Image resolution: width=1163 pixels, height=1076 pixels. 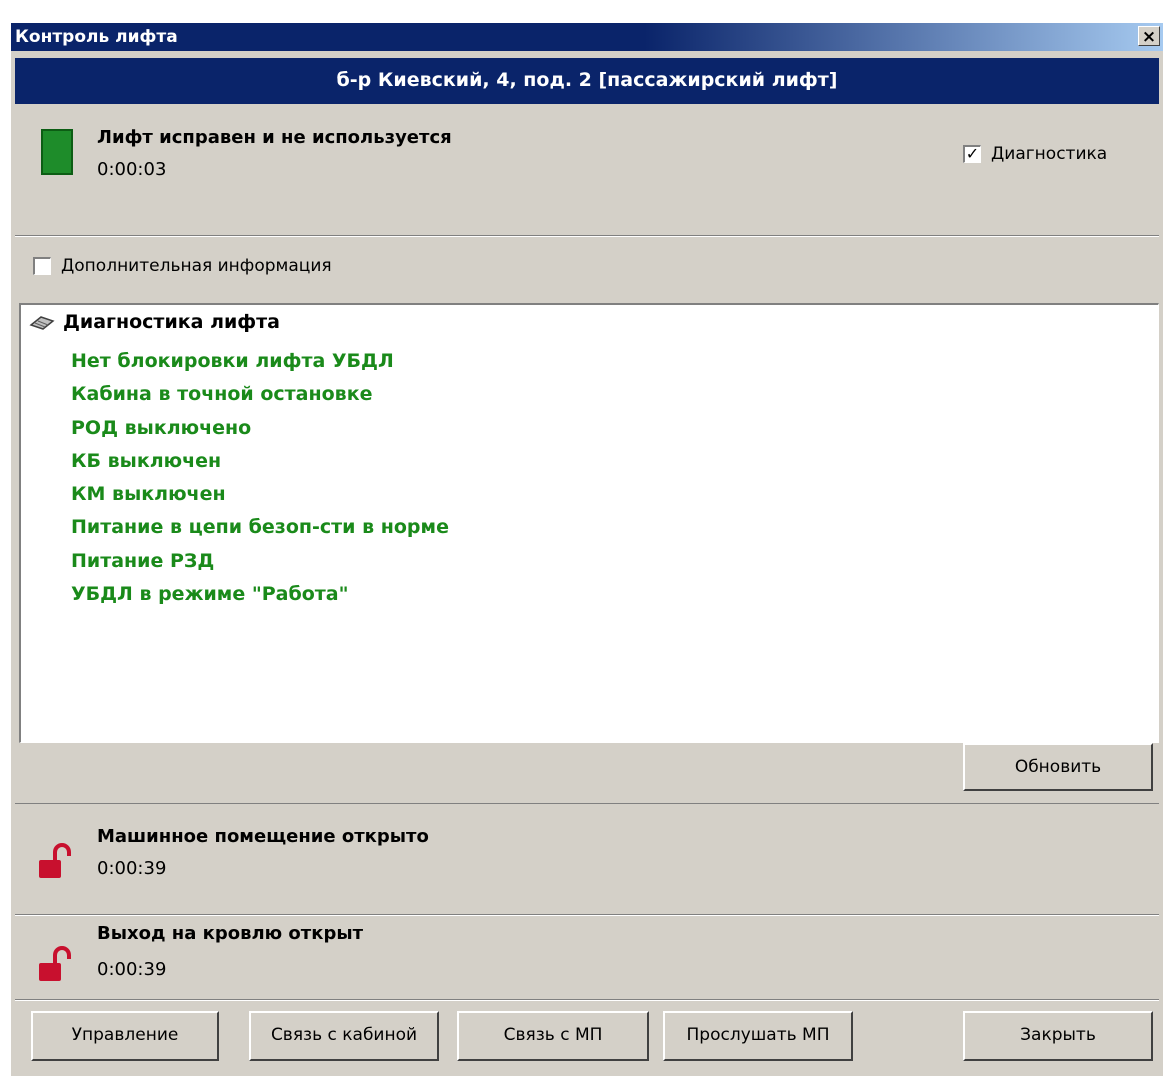 What do you see at coordinates (587, 271) in the screenshot?
I see `extra-info-panel: Дополнительная информация` at bounding box center [587, 271].